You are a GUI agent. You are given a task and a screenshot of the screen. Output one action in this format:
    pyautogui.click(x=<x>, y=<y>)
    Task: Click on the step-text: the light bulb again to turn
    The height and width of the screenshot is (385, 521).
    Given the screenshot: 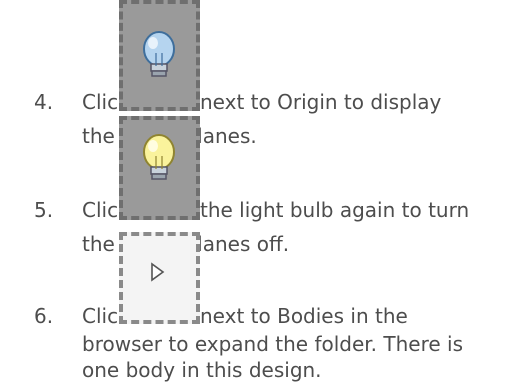 What is the action you would take?
    pyautogui.click(x=335, y=210)
    